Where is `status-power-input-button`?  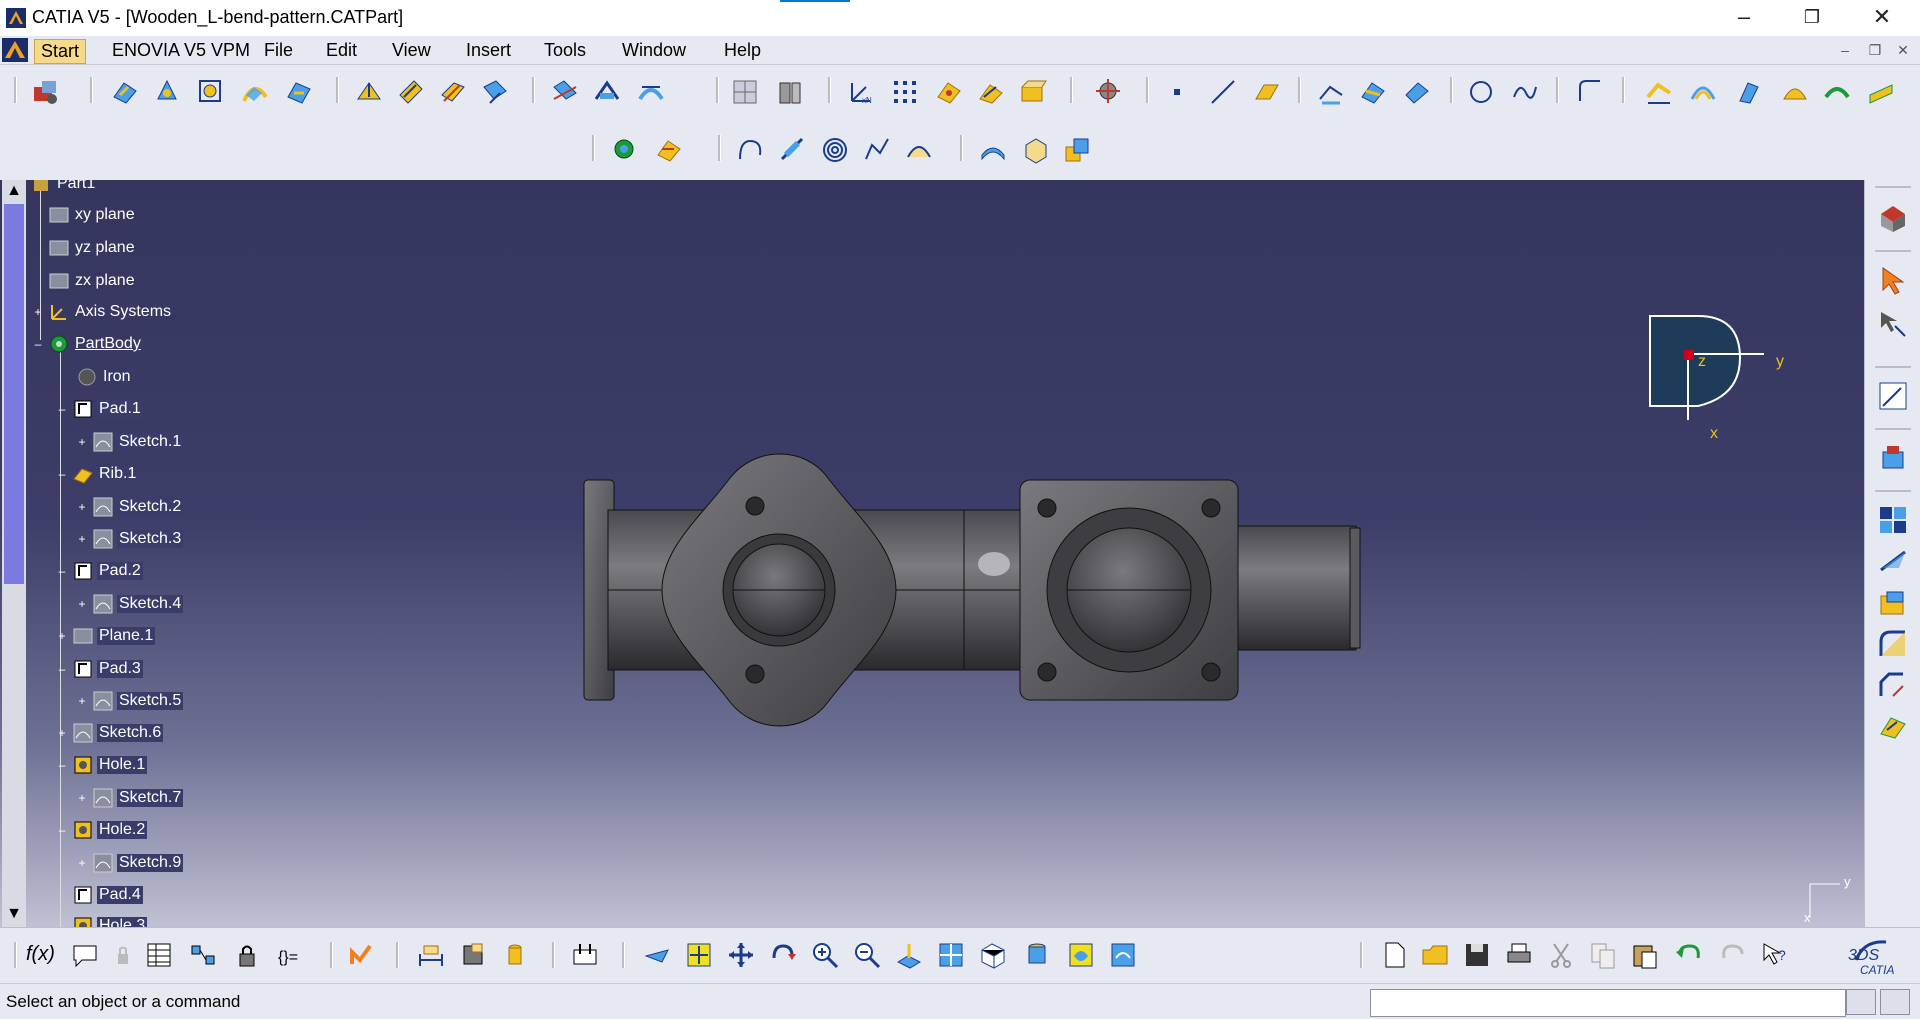
status-power-input-button is located at coordinates (1895, 1002).